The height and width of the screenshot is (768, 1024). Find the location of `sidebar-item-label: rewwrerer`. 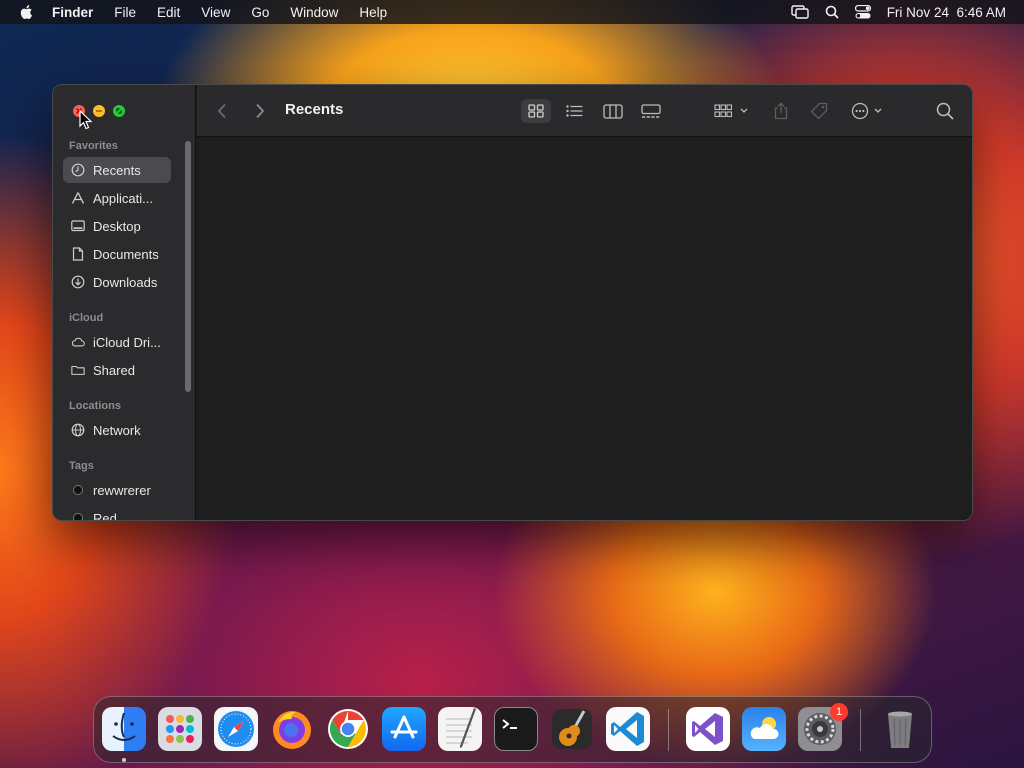

sidebar-item-label: rewwrerer is located at coordinates (122, 490).